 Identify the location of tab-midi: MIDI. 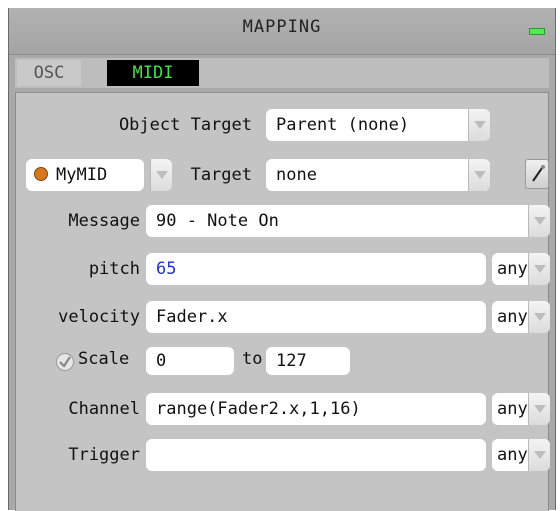
(153, 73).